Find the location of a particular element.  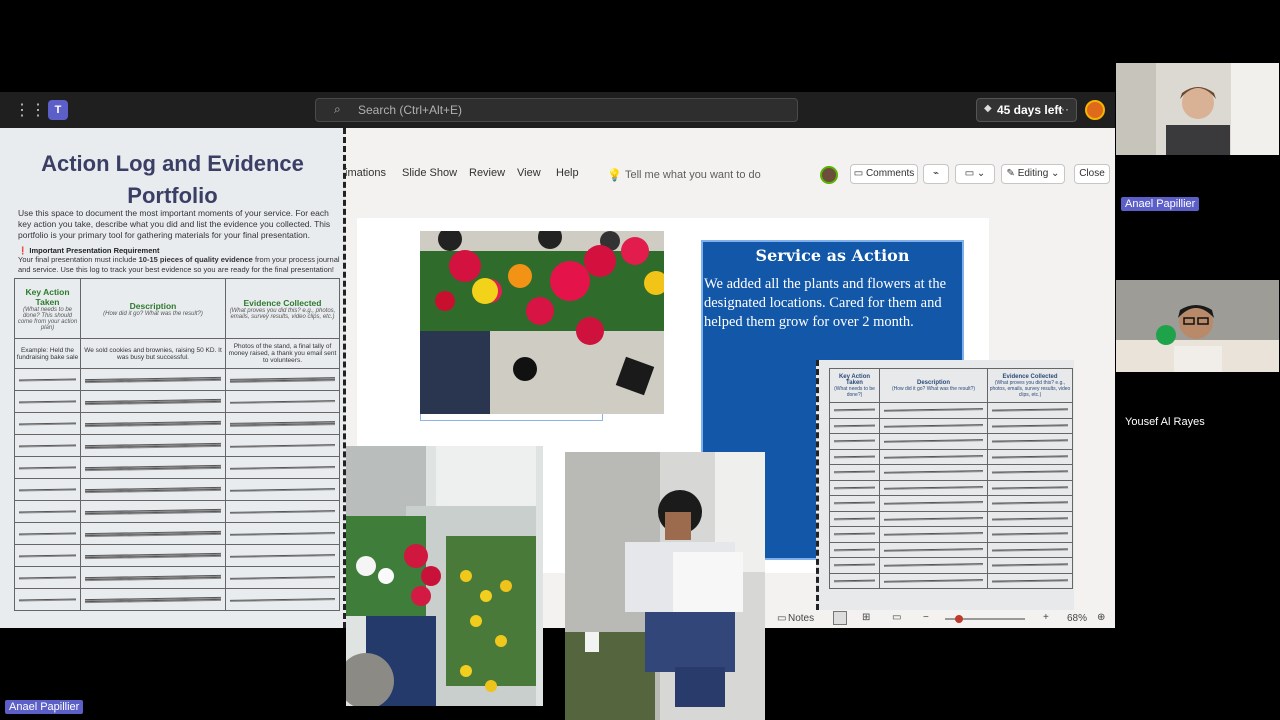

requirement-text: Your final presentation must include is located at coordinates (78, 259).